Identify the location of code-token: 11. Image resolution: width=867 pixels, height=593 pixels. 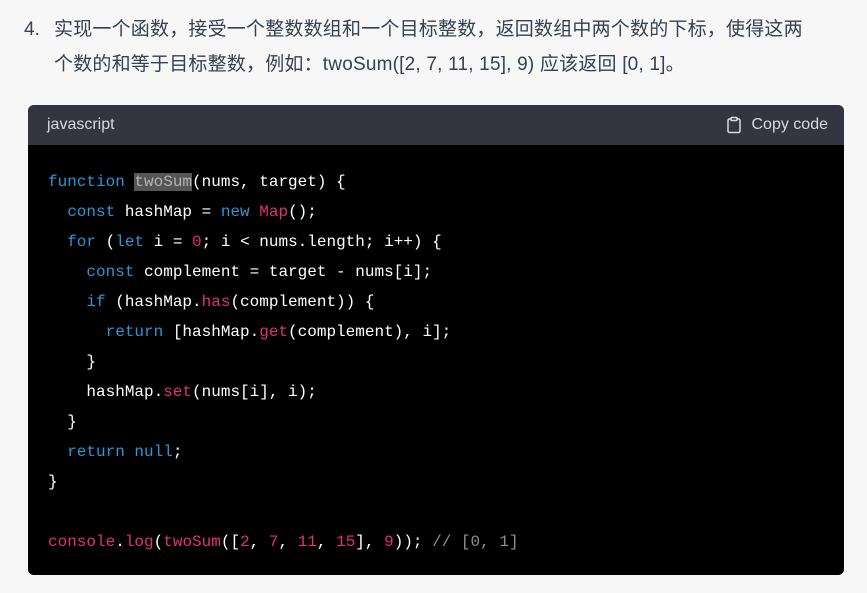
(307, 542).